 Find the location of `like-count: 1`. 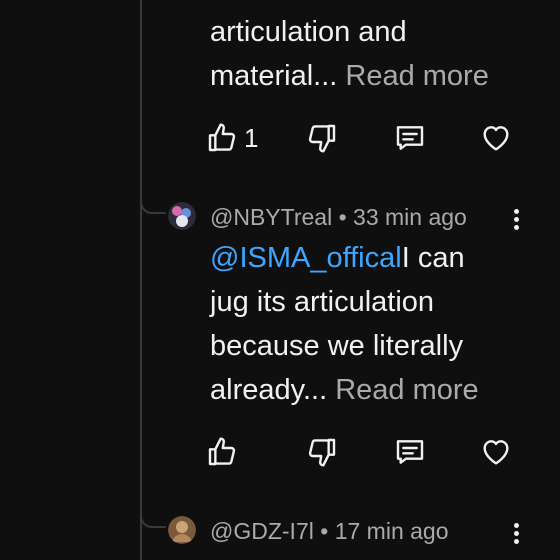

like-count: 1 is located at coordinates (251, 137).